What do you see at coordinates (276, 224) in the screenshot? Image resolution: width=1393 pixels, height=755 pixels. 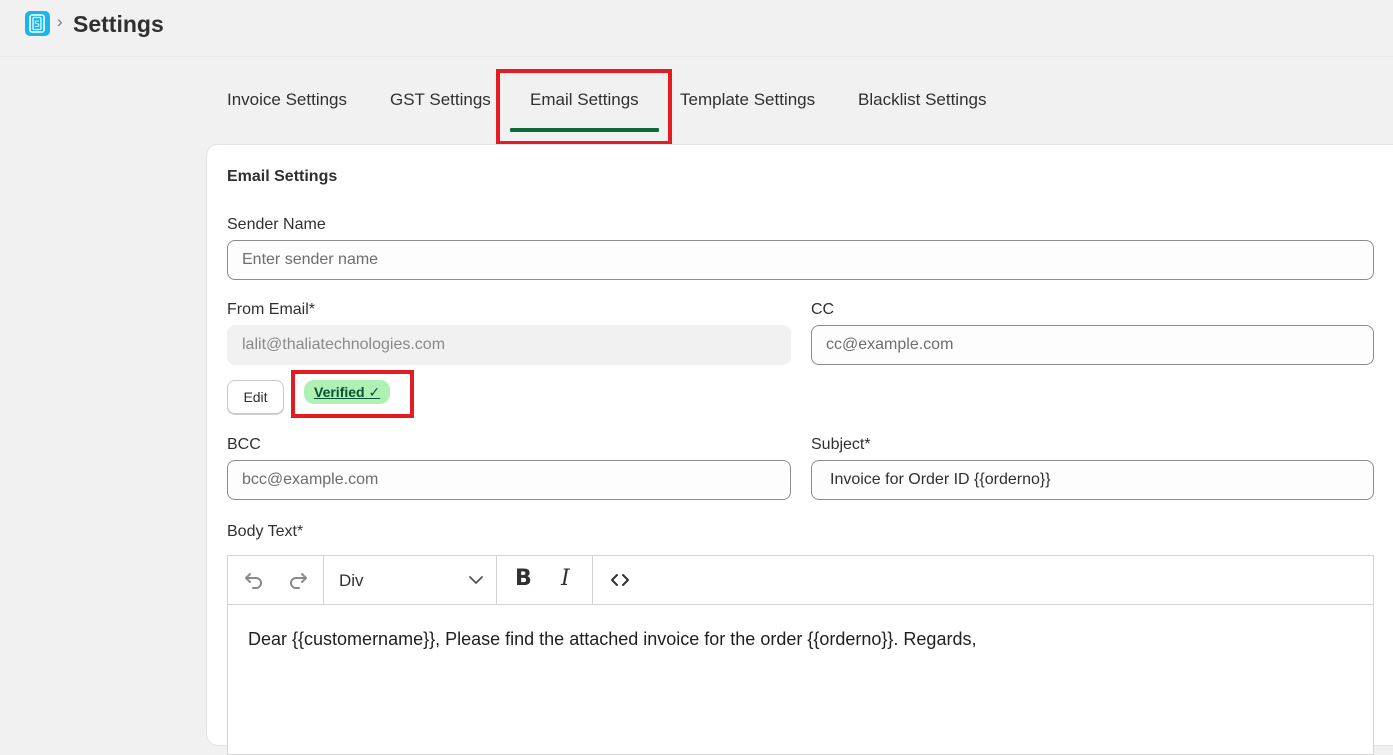 I see `sender-name-label: Sender Name` at bounding box center [276, 224].